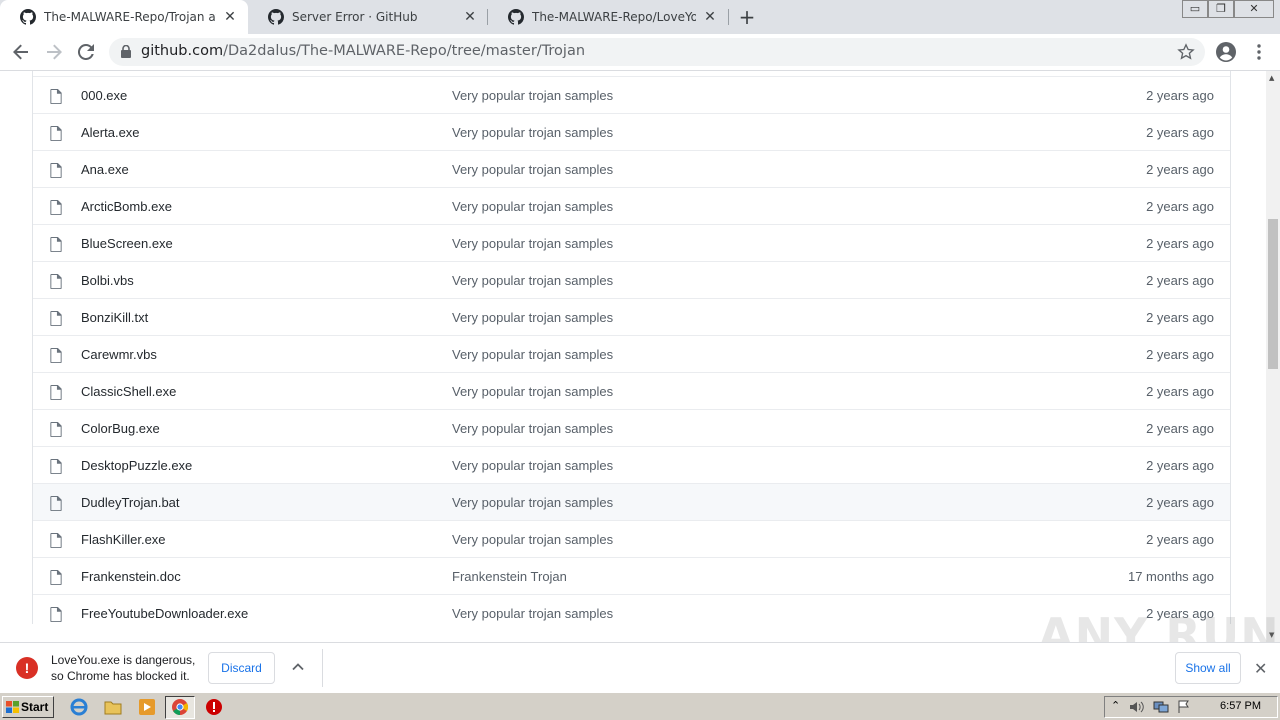  I want to click on star-icon, so click(1186, 52).